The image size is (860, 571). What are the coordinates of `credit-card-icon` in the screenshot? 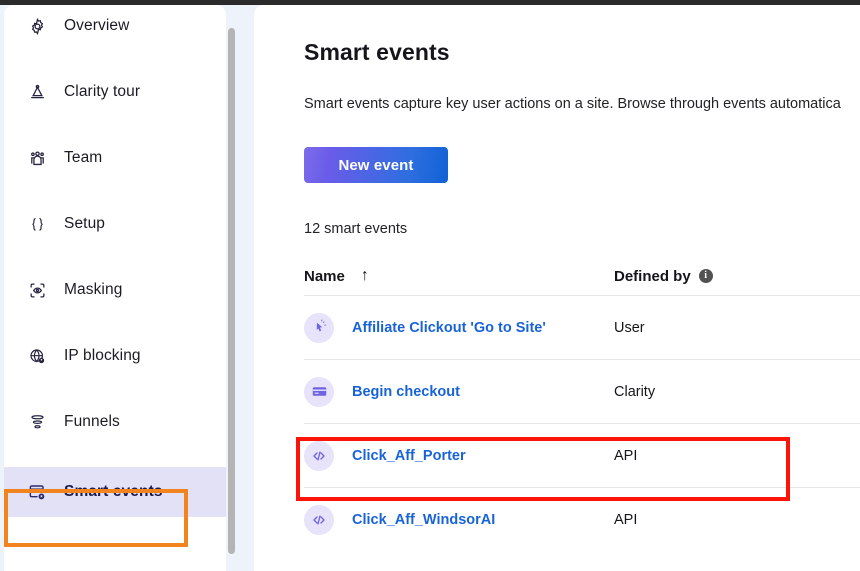 It's located at (319, 391).